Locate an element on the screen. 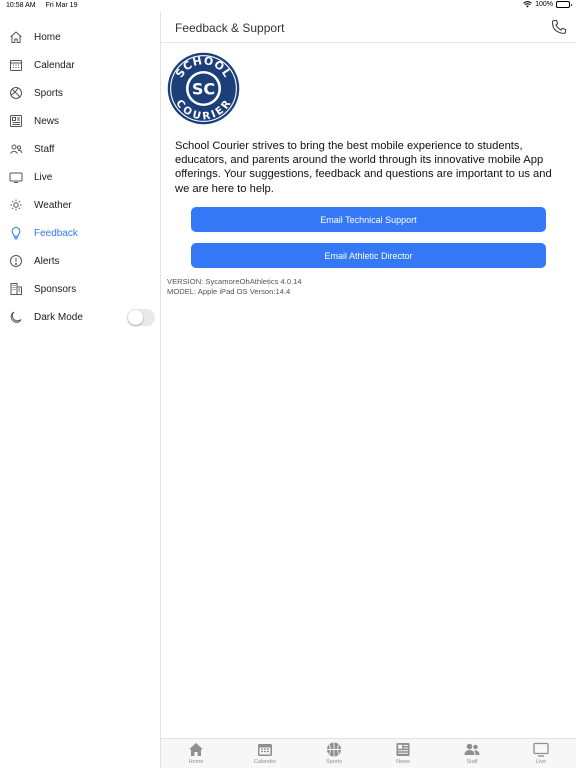  sidebar-item-label: Live is located at coordinates (43, 177).